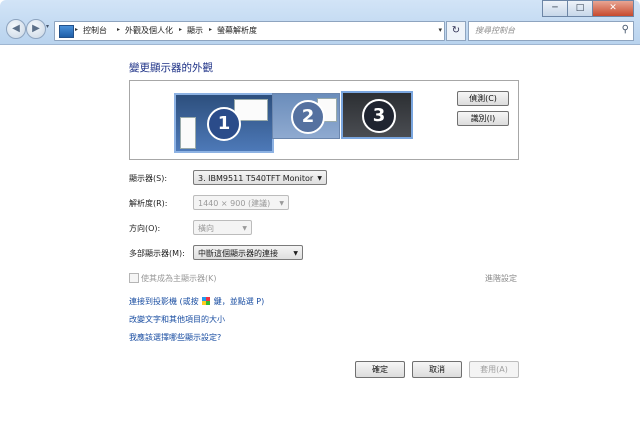 The image size is (640, 445). I want to click on cancel-button: 取消, so click(437, 369).